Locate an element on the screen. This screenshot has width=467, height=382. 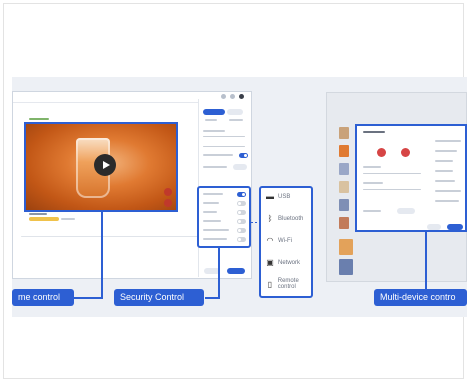
media-preview is located at coordinates (101, 167).